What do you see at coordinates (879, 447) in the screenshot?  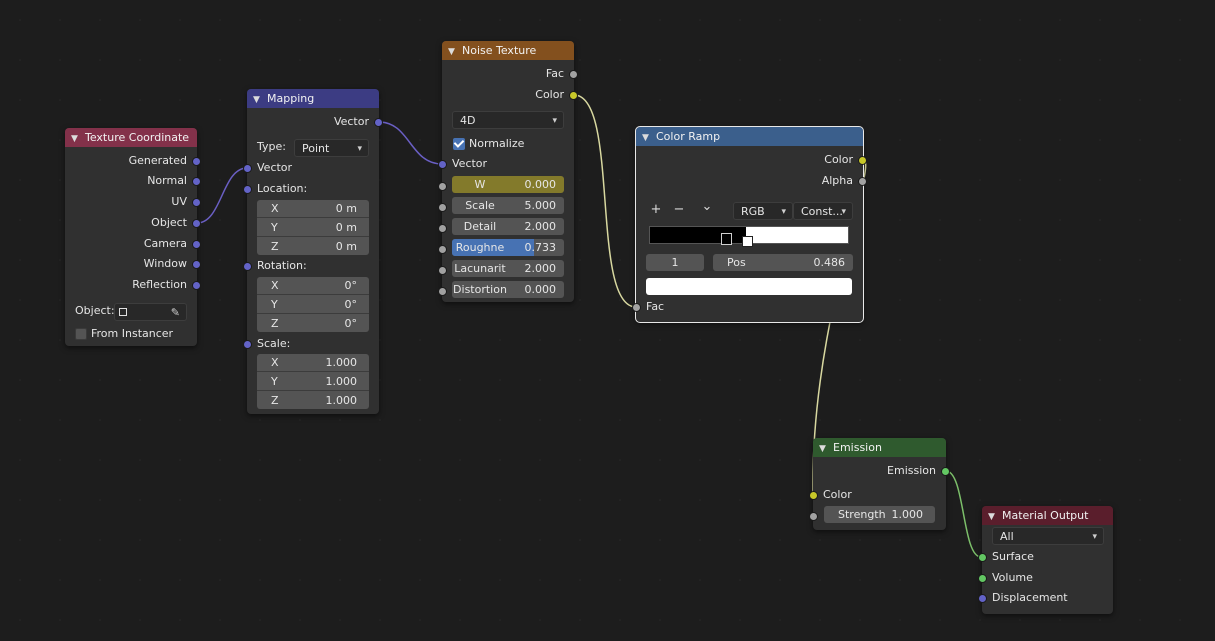 I see `emission-header: ▼ Emission` at bounding box center [879, 447].